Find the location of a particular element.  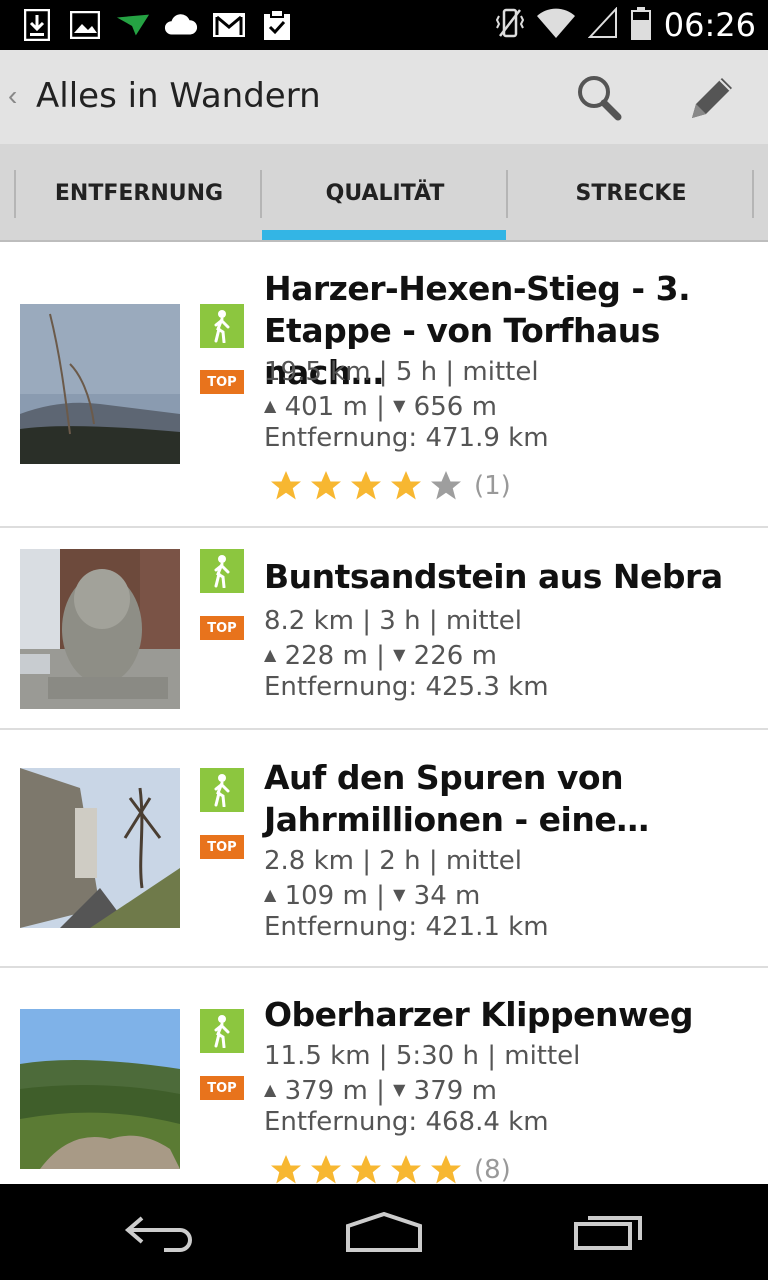

page-title: Alles in Wandern is located at coordinates (178, 96).